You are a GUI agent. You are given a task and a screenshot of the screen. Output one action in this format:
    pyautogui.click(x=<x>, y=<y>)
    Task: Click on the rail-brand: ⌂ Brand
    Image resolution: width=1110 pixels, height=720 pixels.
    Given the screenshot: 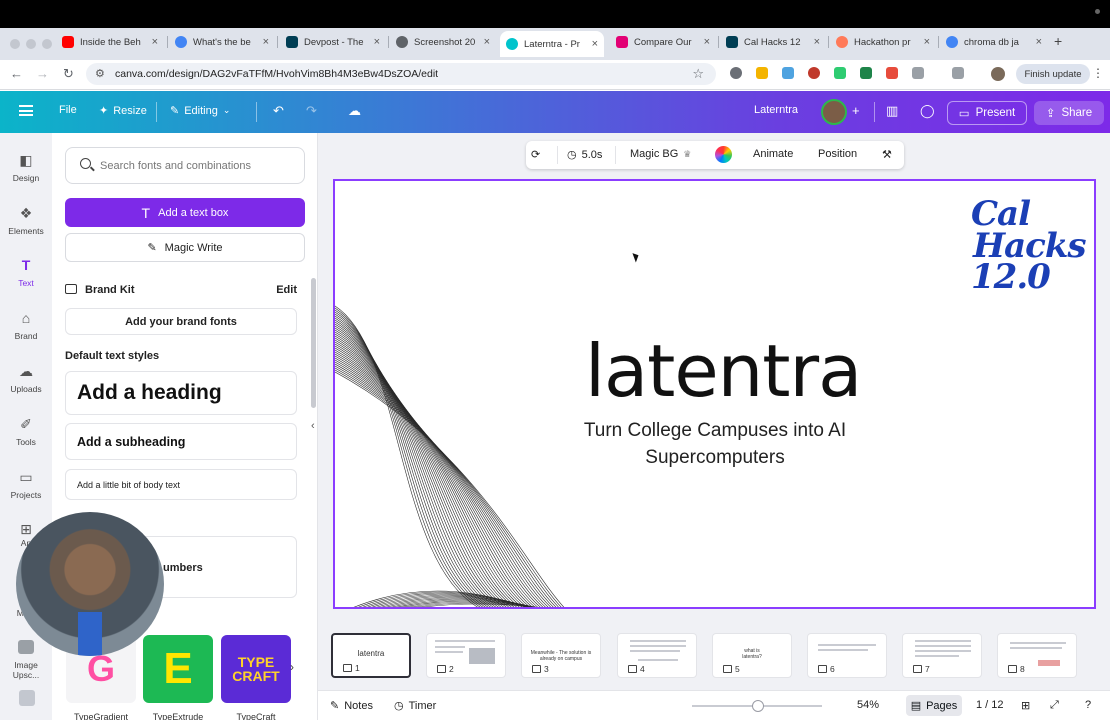 What is the action you would take?
    pyautogui.click(x=26, y=325)
    